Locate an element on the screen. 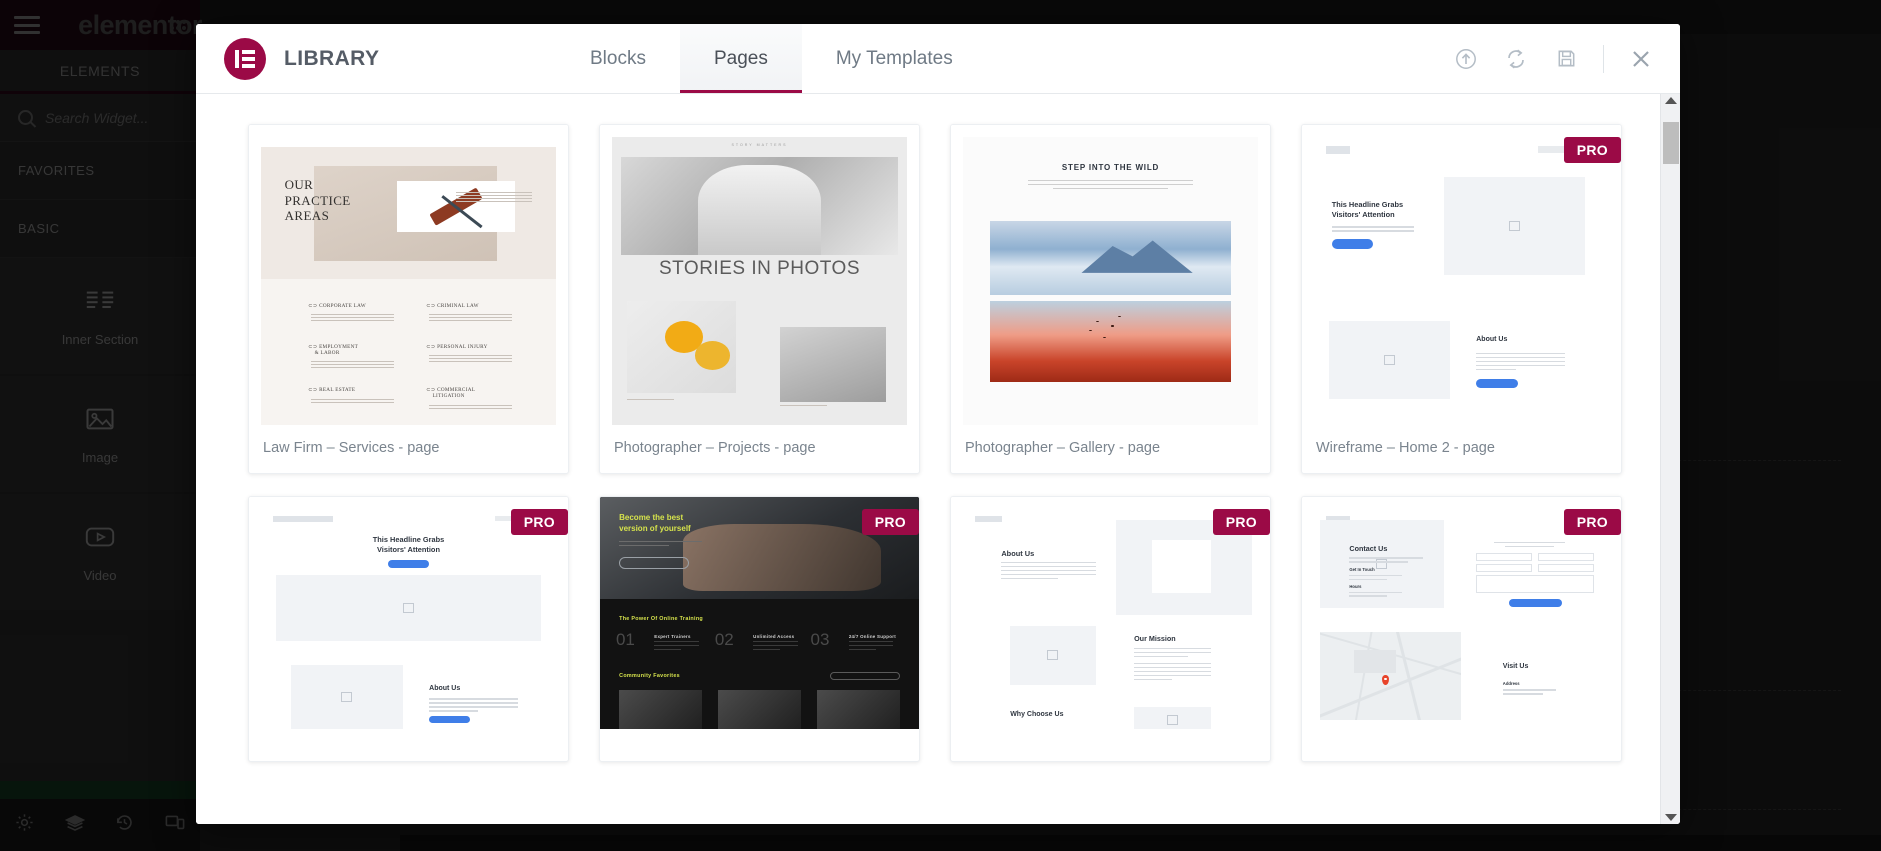 The height and width of the screenshot is (851, 1881). tab-label: Blocks is located at coordinates (618, 58).